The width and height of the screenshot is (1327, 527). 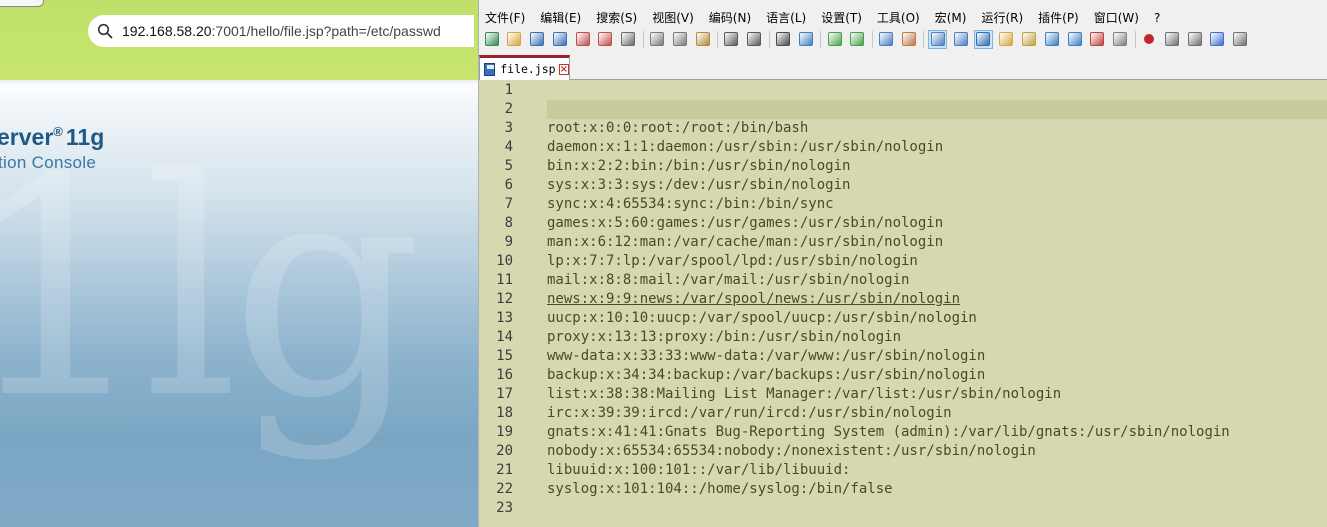 I want to click on line-text: sync:x:4:65534:sync:/bin:/bin/sync, so click(x=690, y=204).